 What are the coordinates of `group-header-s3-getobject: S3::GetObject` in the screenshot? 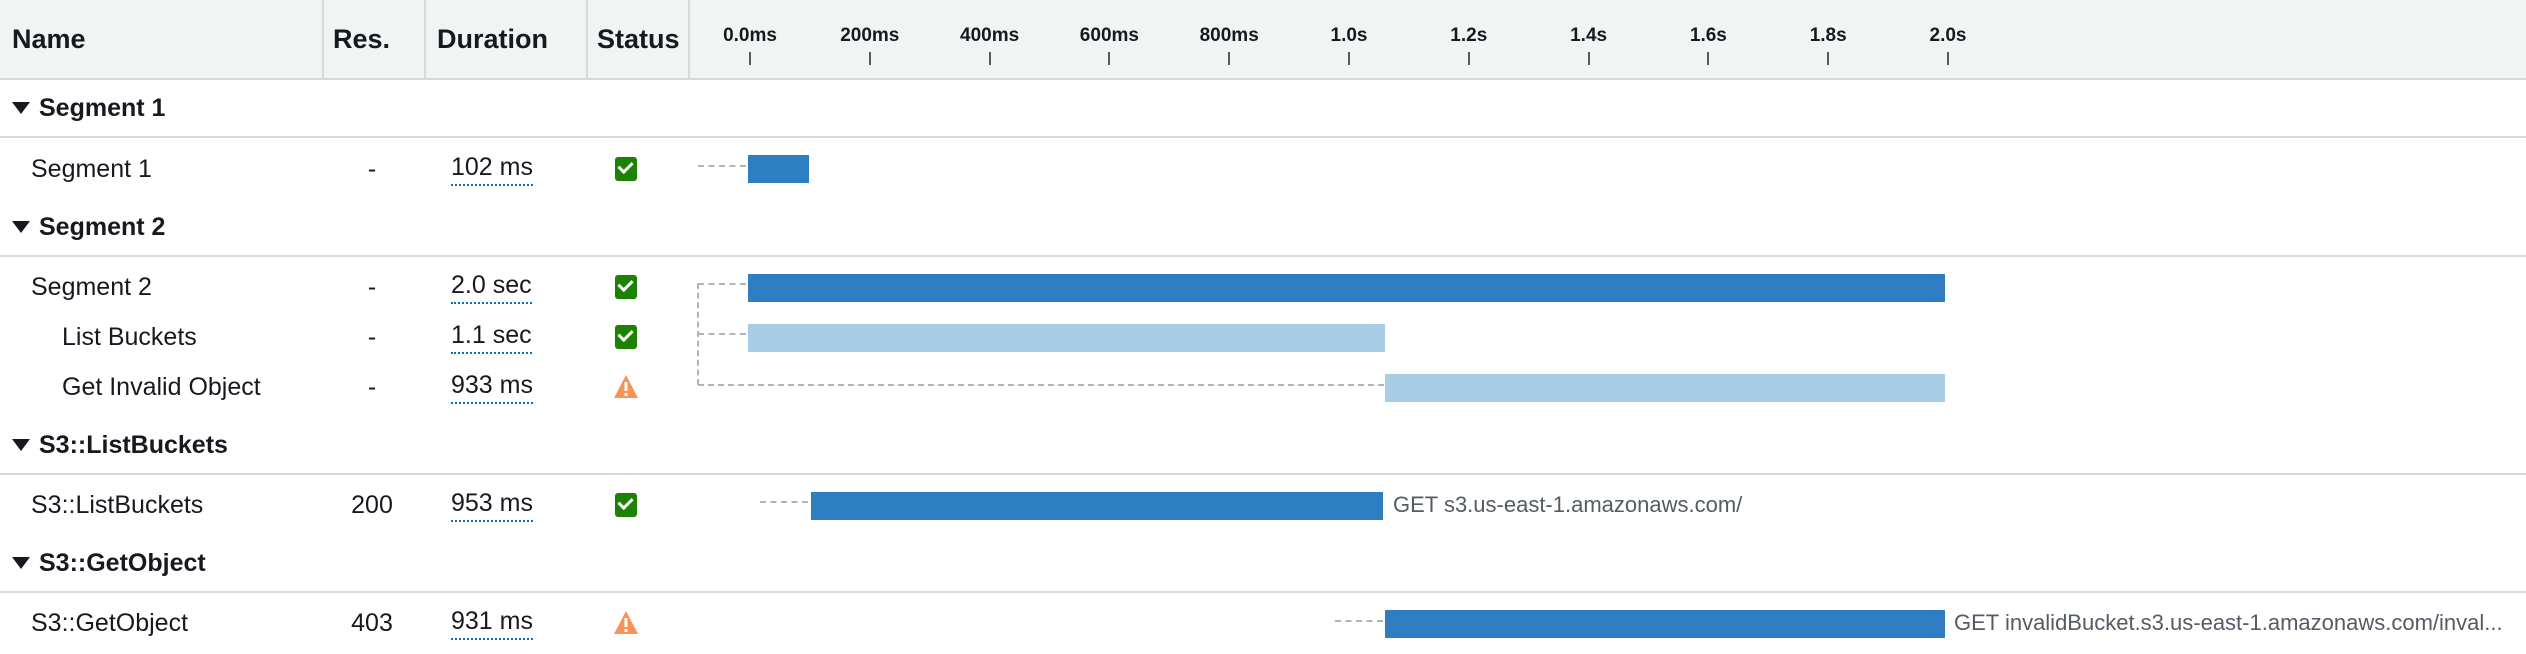 It's located at (1263, 564).